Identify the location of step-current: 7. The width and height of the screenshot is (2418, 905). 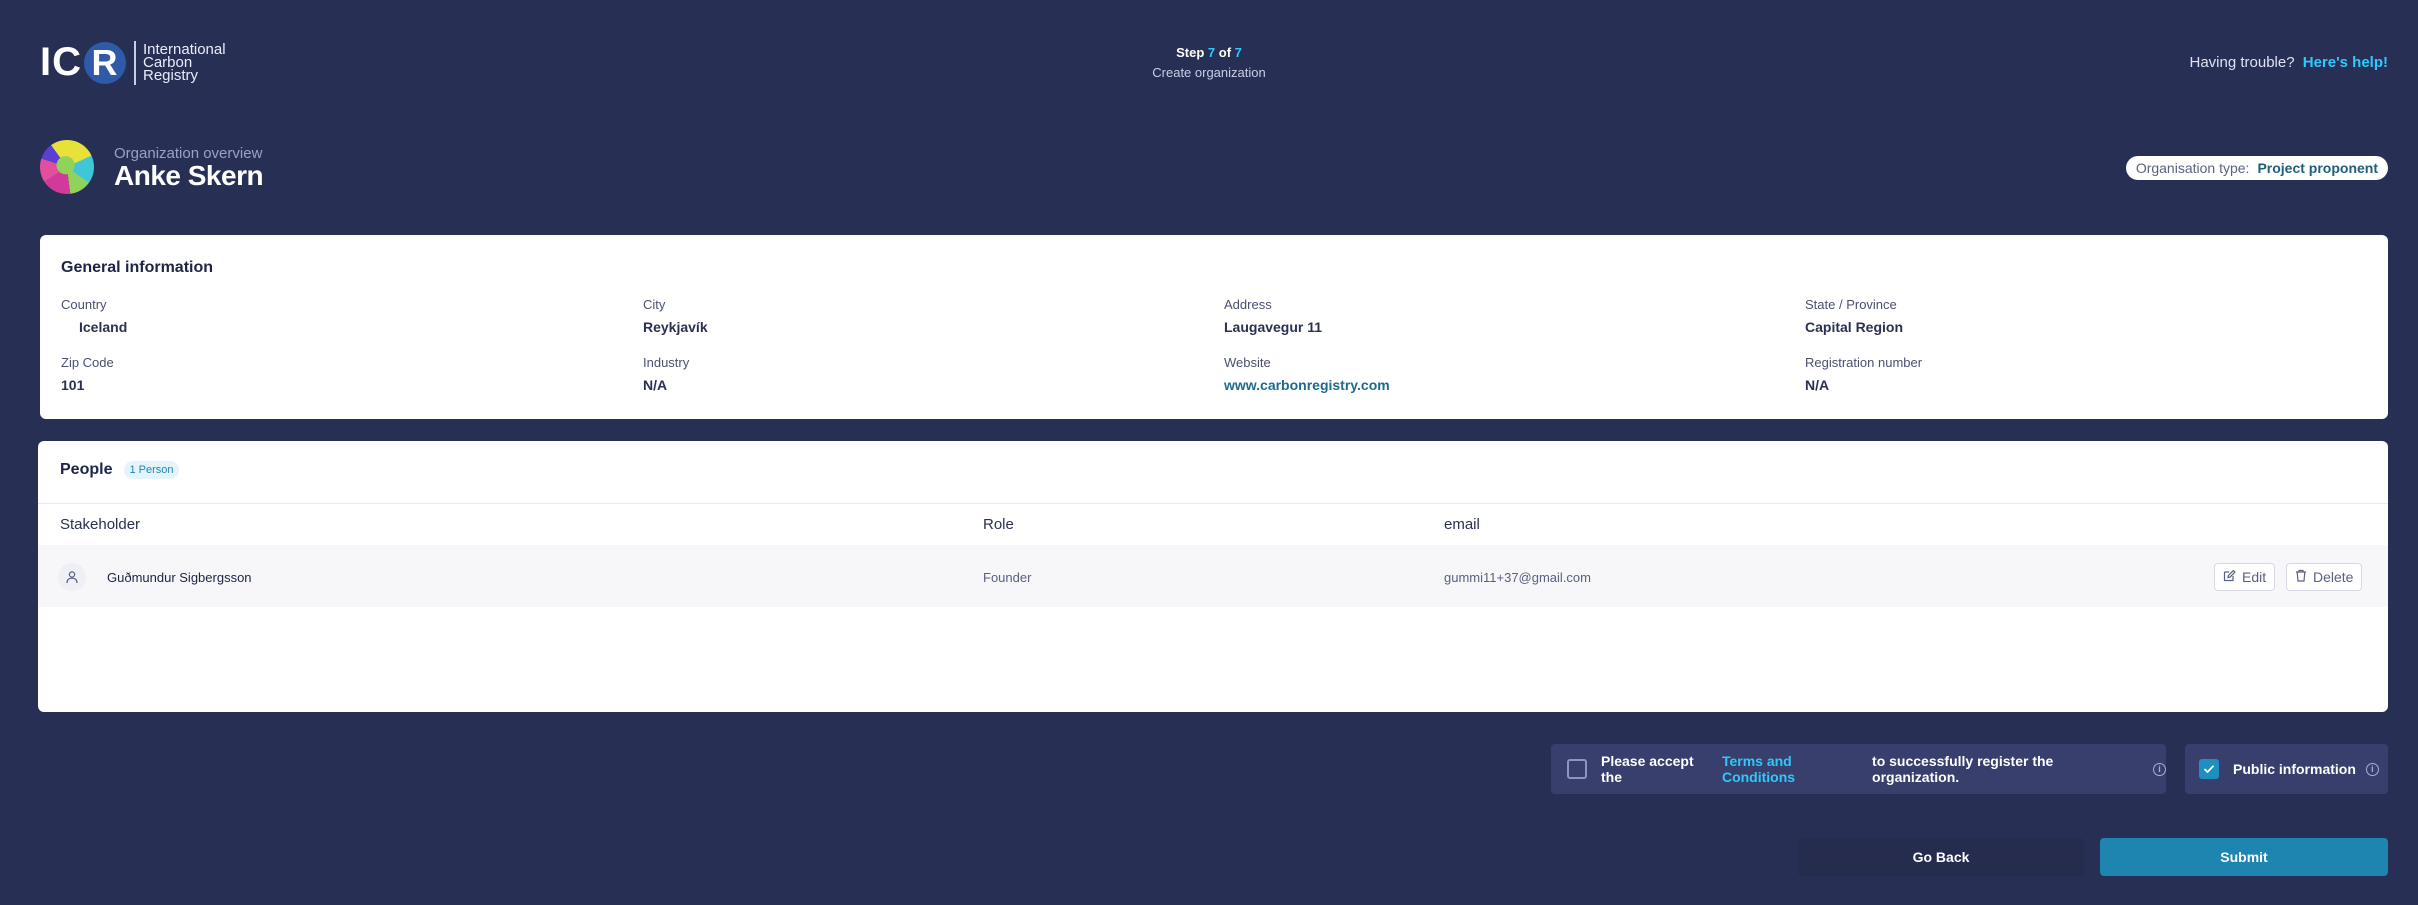
(1211, 52).